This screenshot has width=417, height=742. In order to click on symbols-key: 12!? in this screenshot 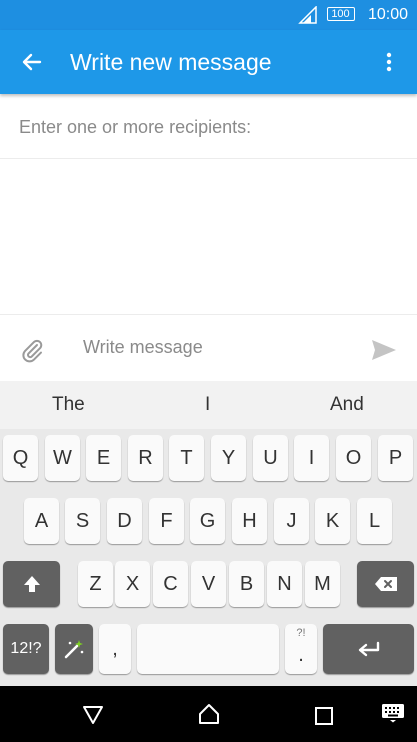, I will do `click(26, 649)`.